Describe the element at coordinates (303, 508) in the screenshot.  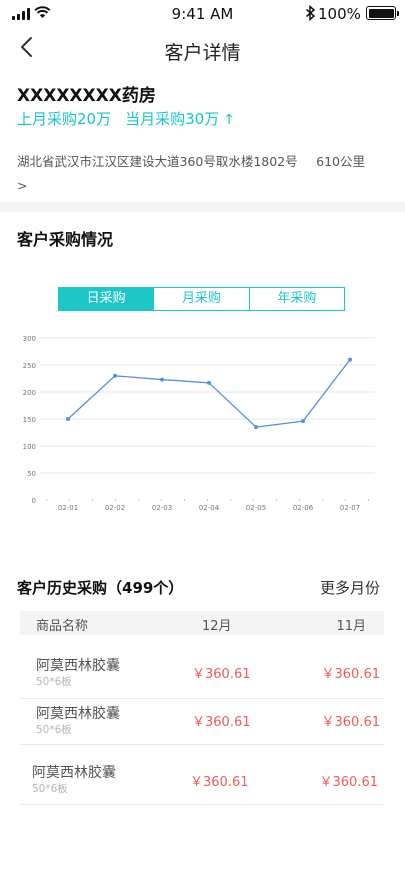
I see `x-tick-label: 02-06` at that location.